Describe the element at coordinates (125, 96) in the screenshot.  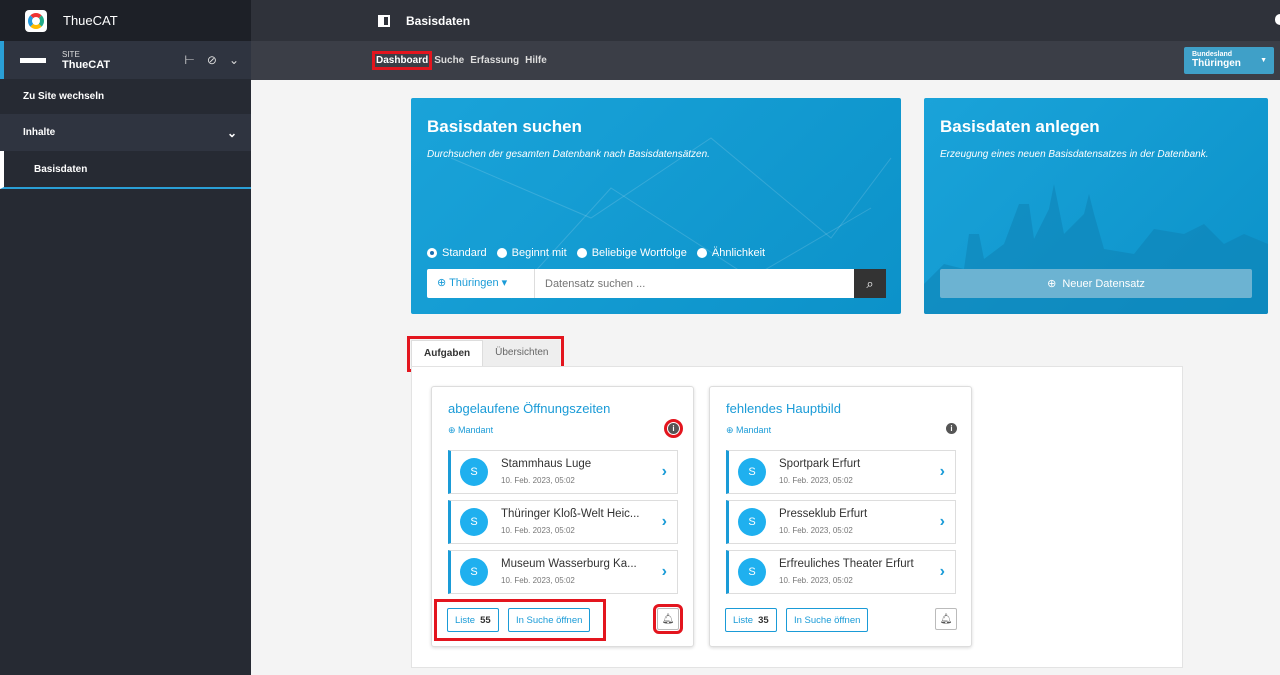
I see `switch-site-link: Zu Site wechseln` at that location.